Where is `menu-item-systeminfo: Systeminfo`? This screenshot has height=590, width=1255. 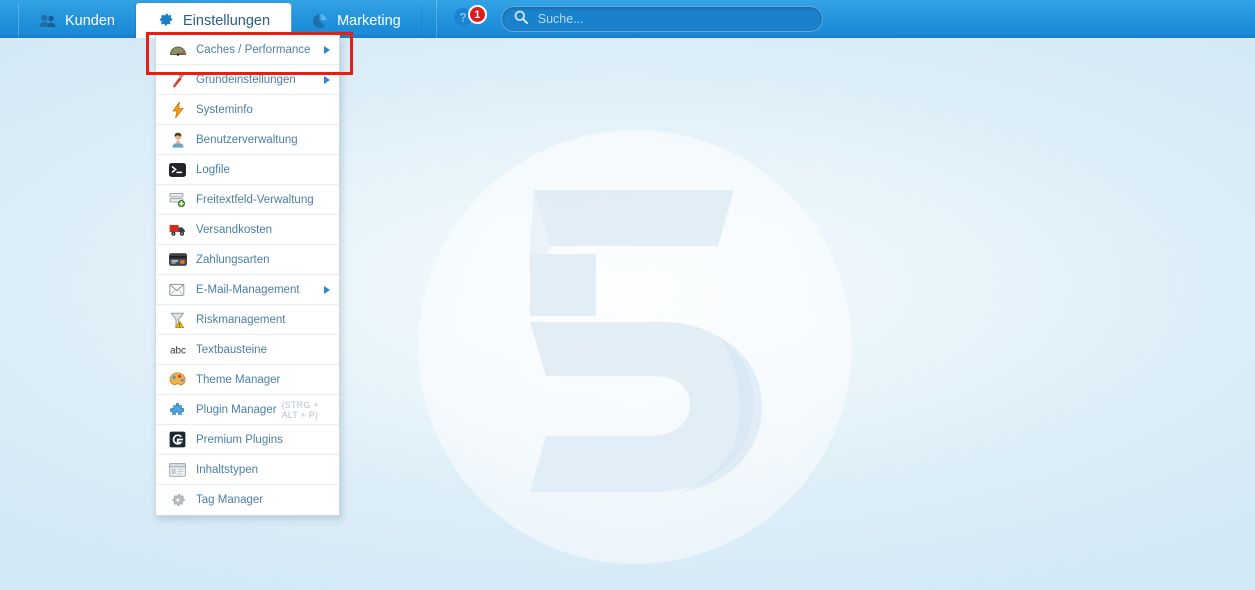
menu-item-systeminfo: Systeminfo is located at coordinates (247, 110).